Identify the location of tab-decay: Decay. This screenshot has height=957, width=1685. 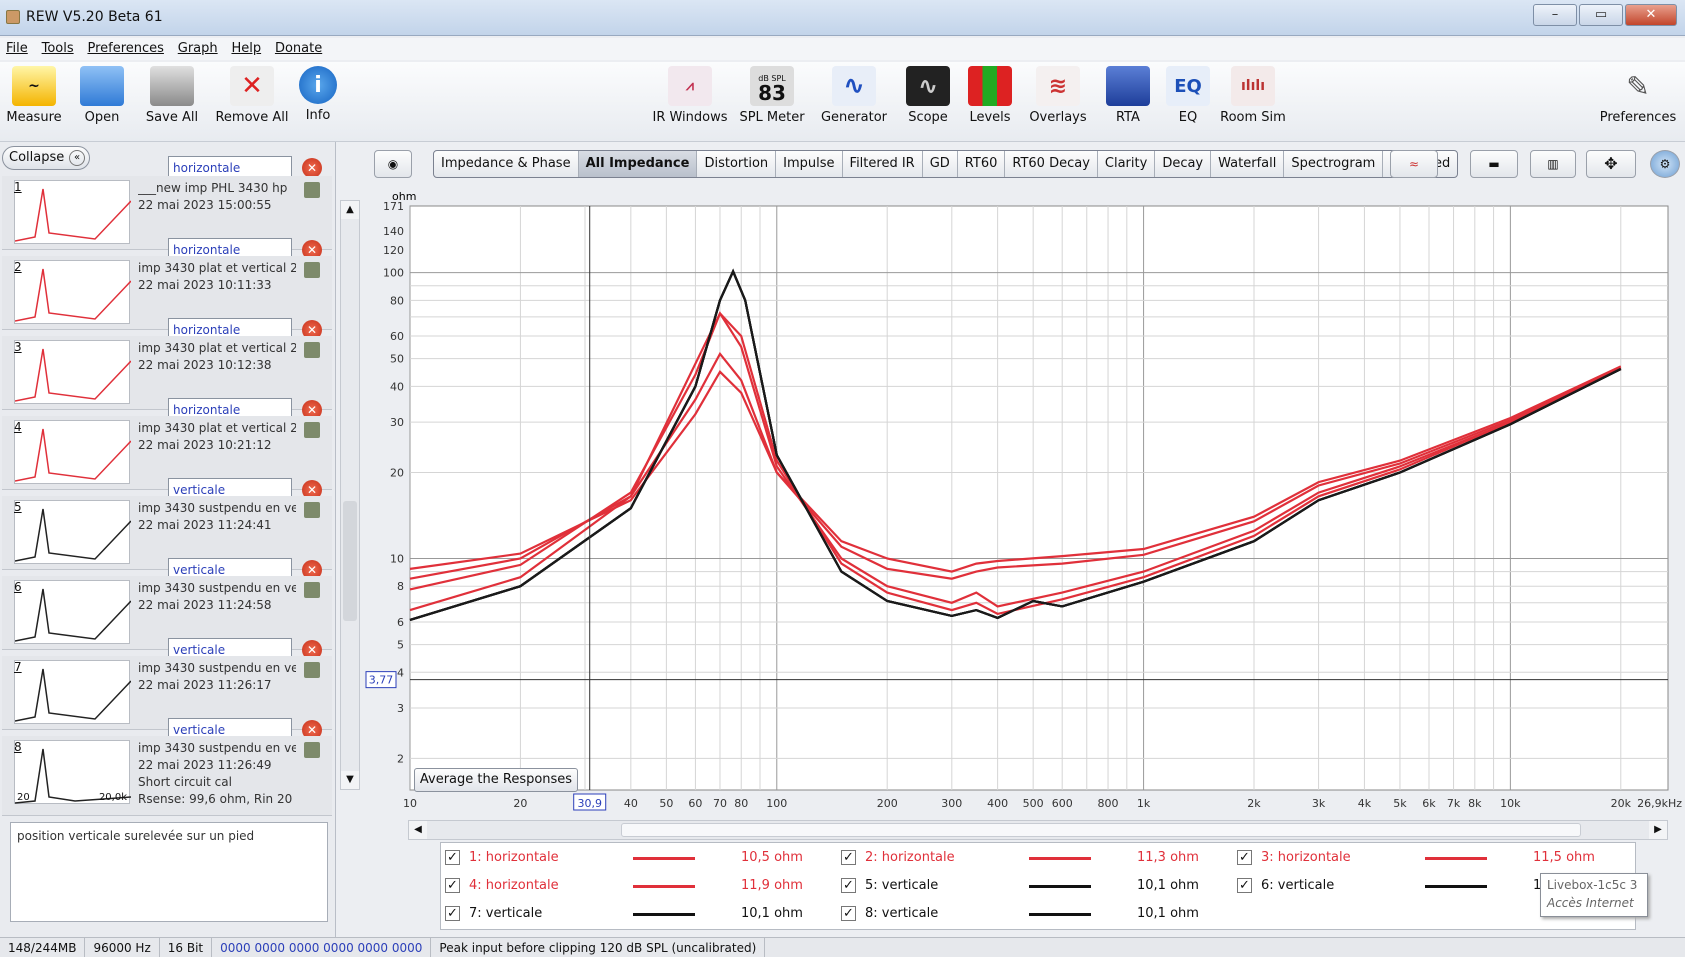
(1183, 164).